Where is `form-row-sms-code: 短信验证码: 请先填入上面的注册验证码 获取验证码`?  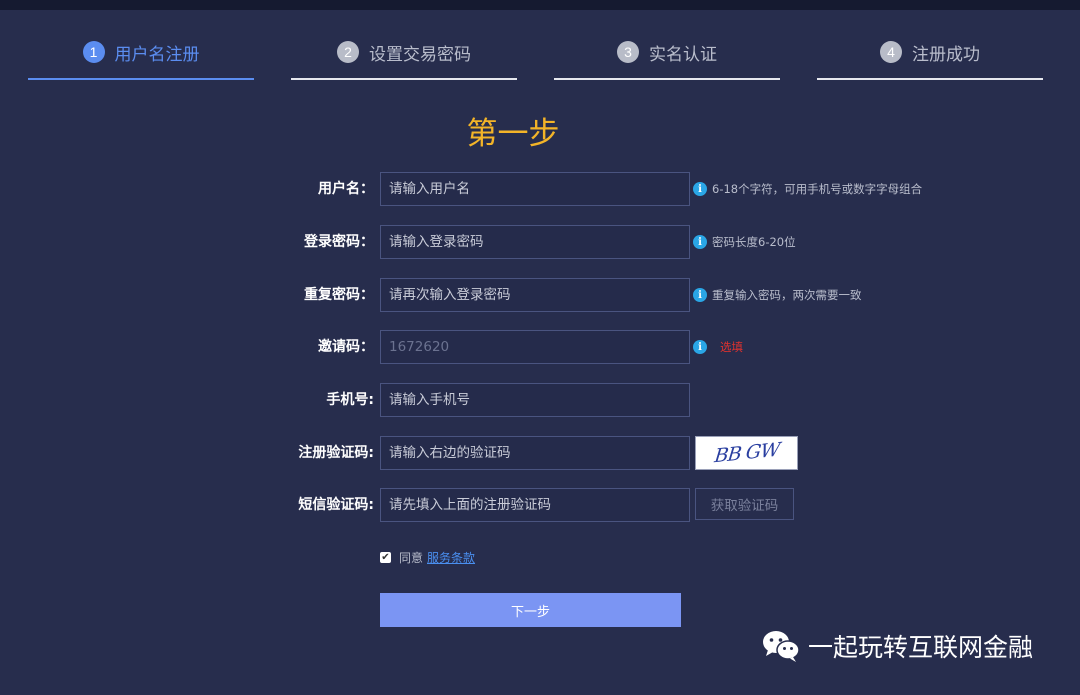
form-row-sms-code: 短信验证码: 请先填入上面的注册验证码 获取验证码 is located at coordinates (540, 505).